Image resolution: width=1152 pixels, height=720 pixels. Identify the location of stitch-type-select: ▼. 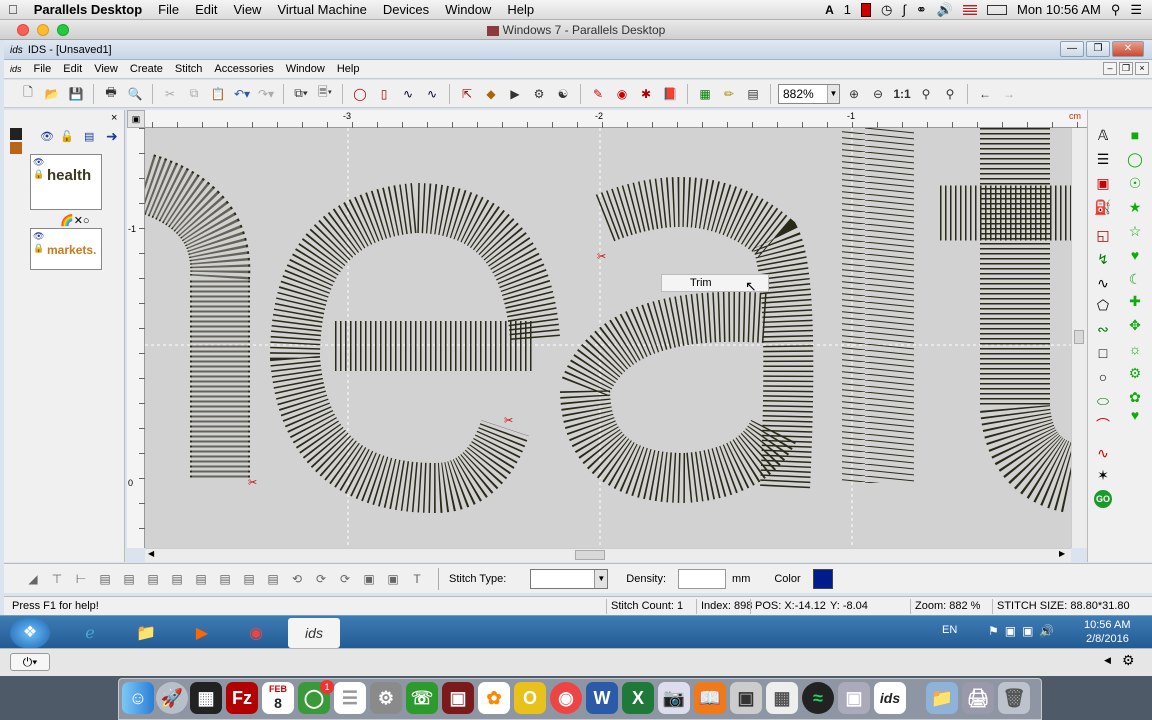
(569, 578).